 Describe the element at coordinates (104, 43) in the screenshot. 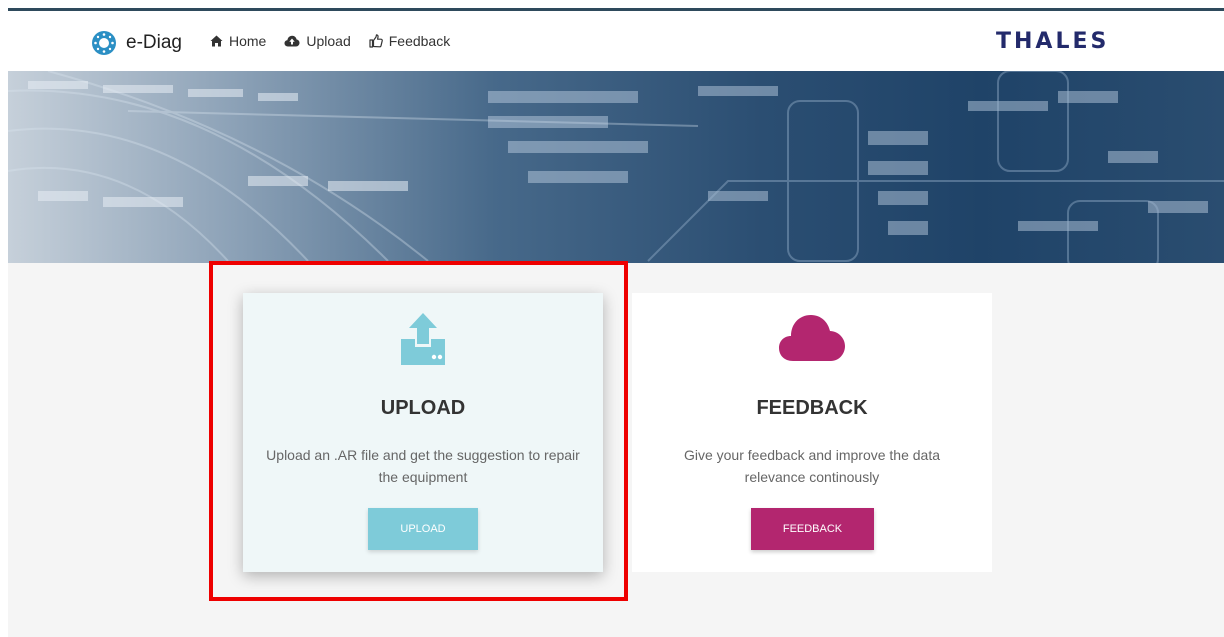

I see `ediag-logo-icon` at that location.